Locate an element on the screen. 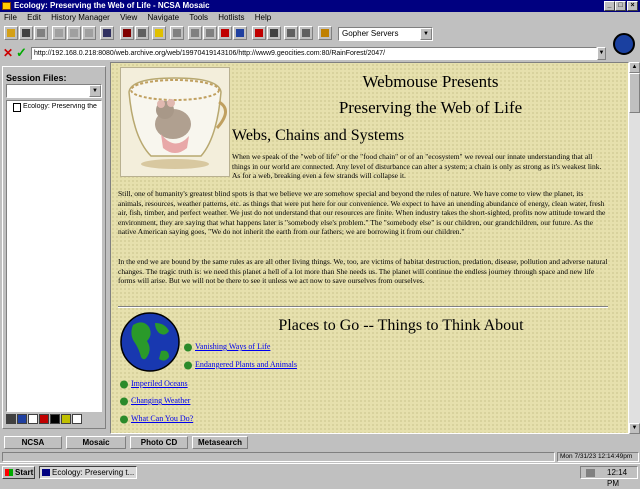  start-button: Start is located at coordinates (18, 472).